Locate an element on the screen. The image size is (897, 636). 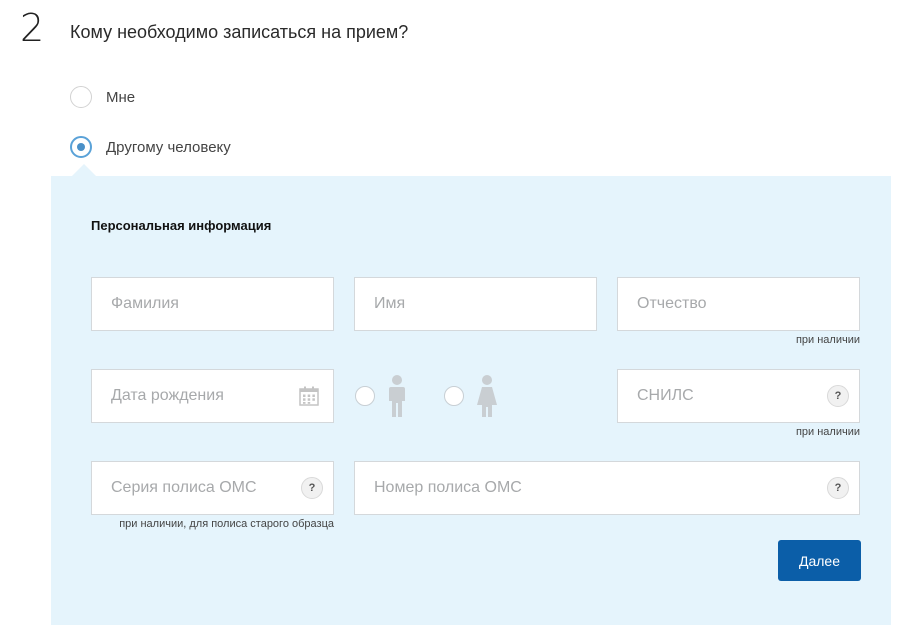
policy-number-help-icon: ? is located at coordinates (838, 488).